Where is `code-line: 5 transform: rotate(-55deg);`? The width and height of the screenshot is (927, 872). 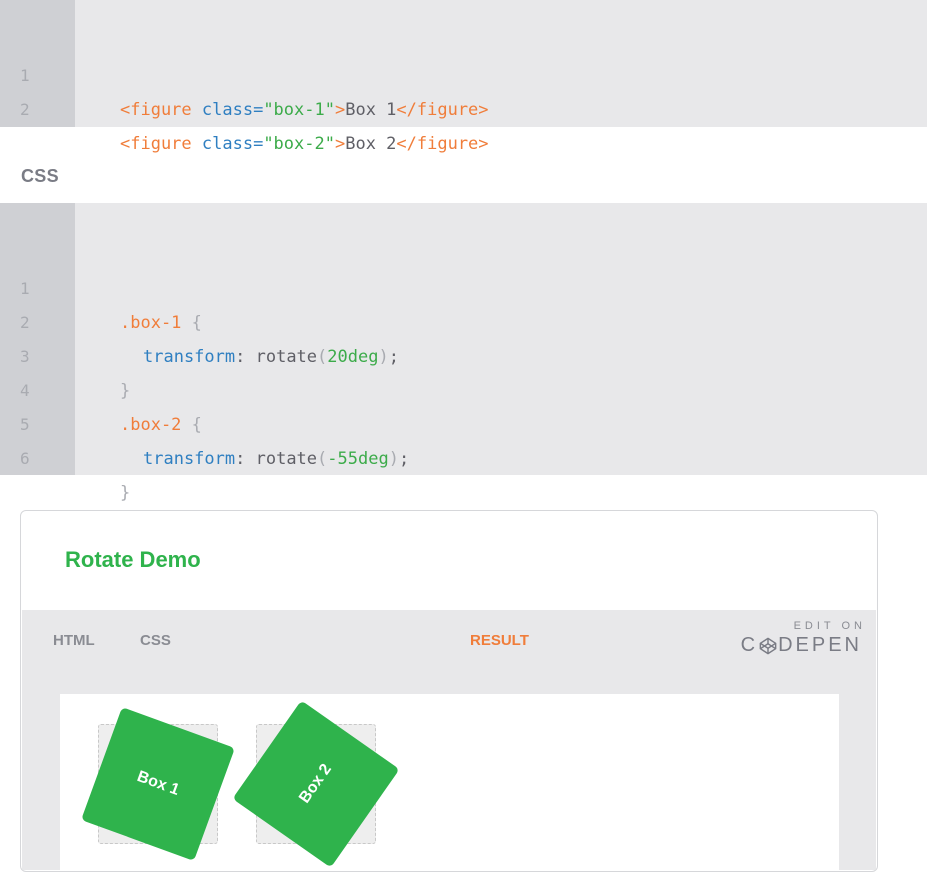
code-line: 5 transform: rotate(-55deg); is located at coordinates (204, 421).